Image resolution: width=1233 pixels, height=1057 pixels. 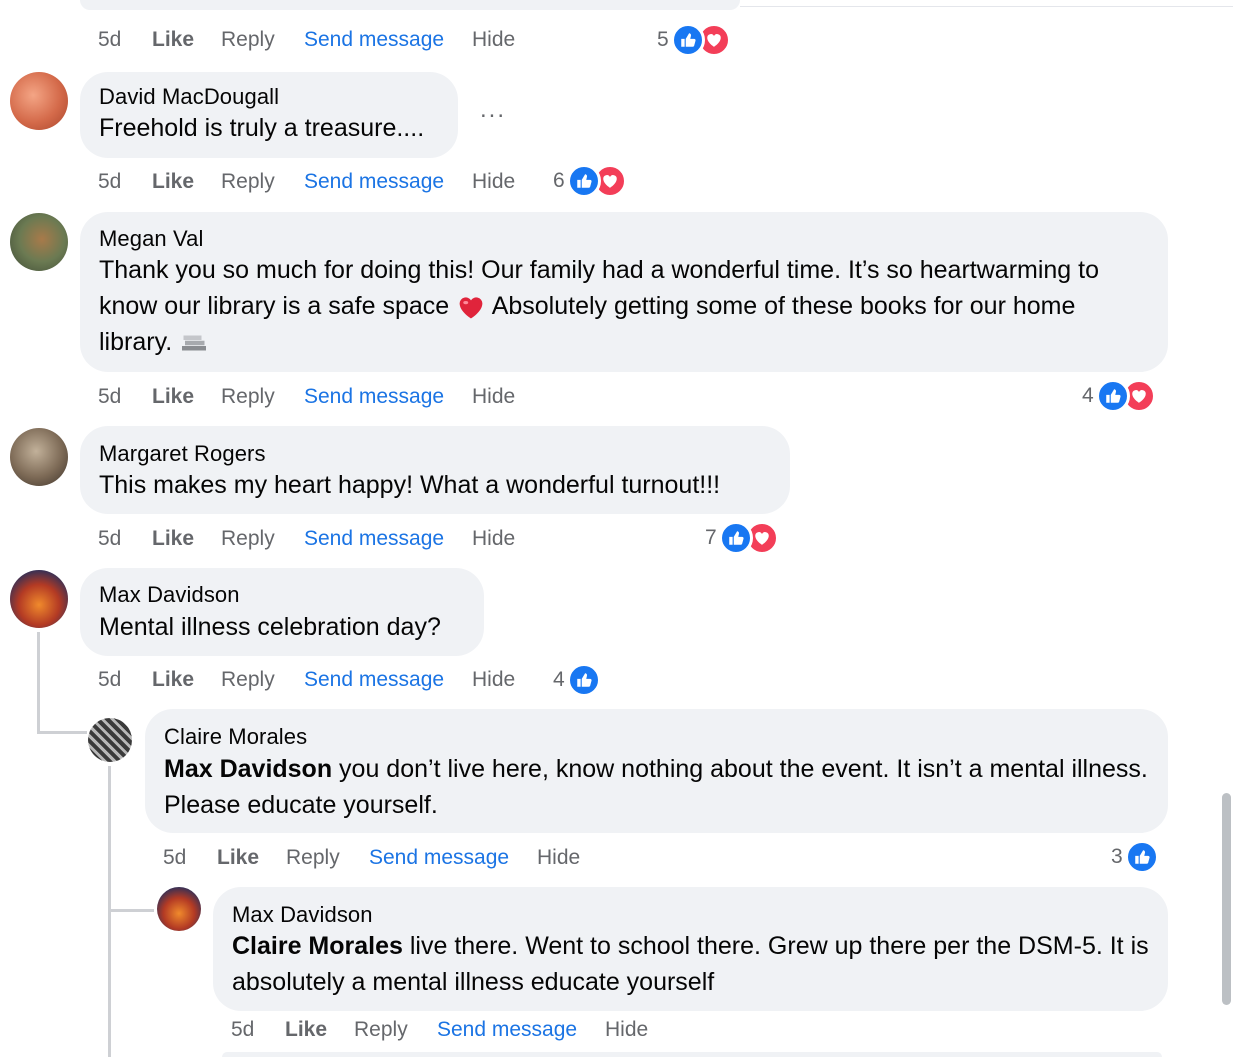 I want to click on reply-author: Max Davidson, so click(x=302, y=915).